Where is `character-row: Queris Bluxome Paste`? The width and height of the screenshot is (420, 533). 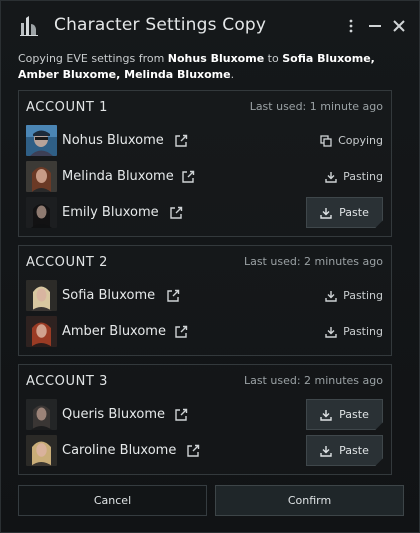 character-row: Queris Bluxome Paste is located at coordinates (205, 415).